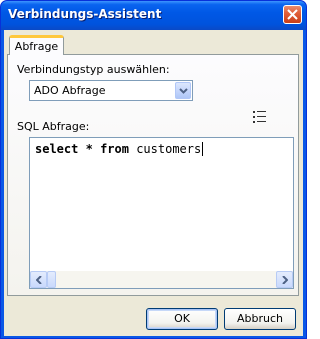  I want to click on chevron-down-icon, so click(183, 91).